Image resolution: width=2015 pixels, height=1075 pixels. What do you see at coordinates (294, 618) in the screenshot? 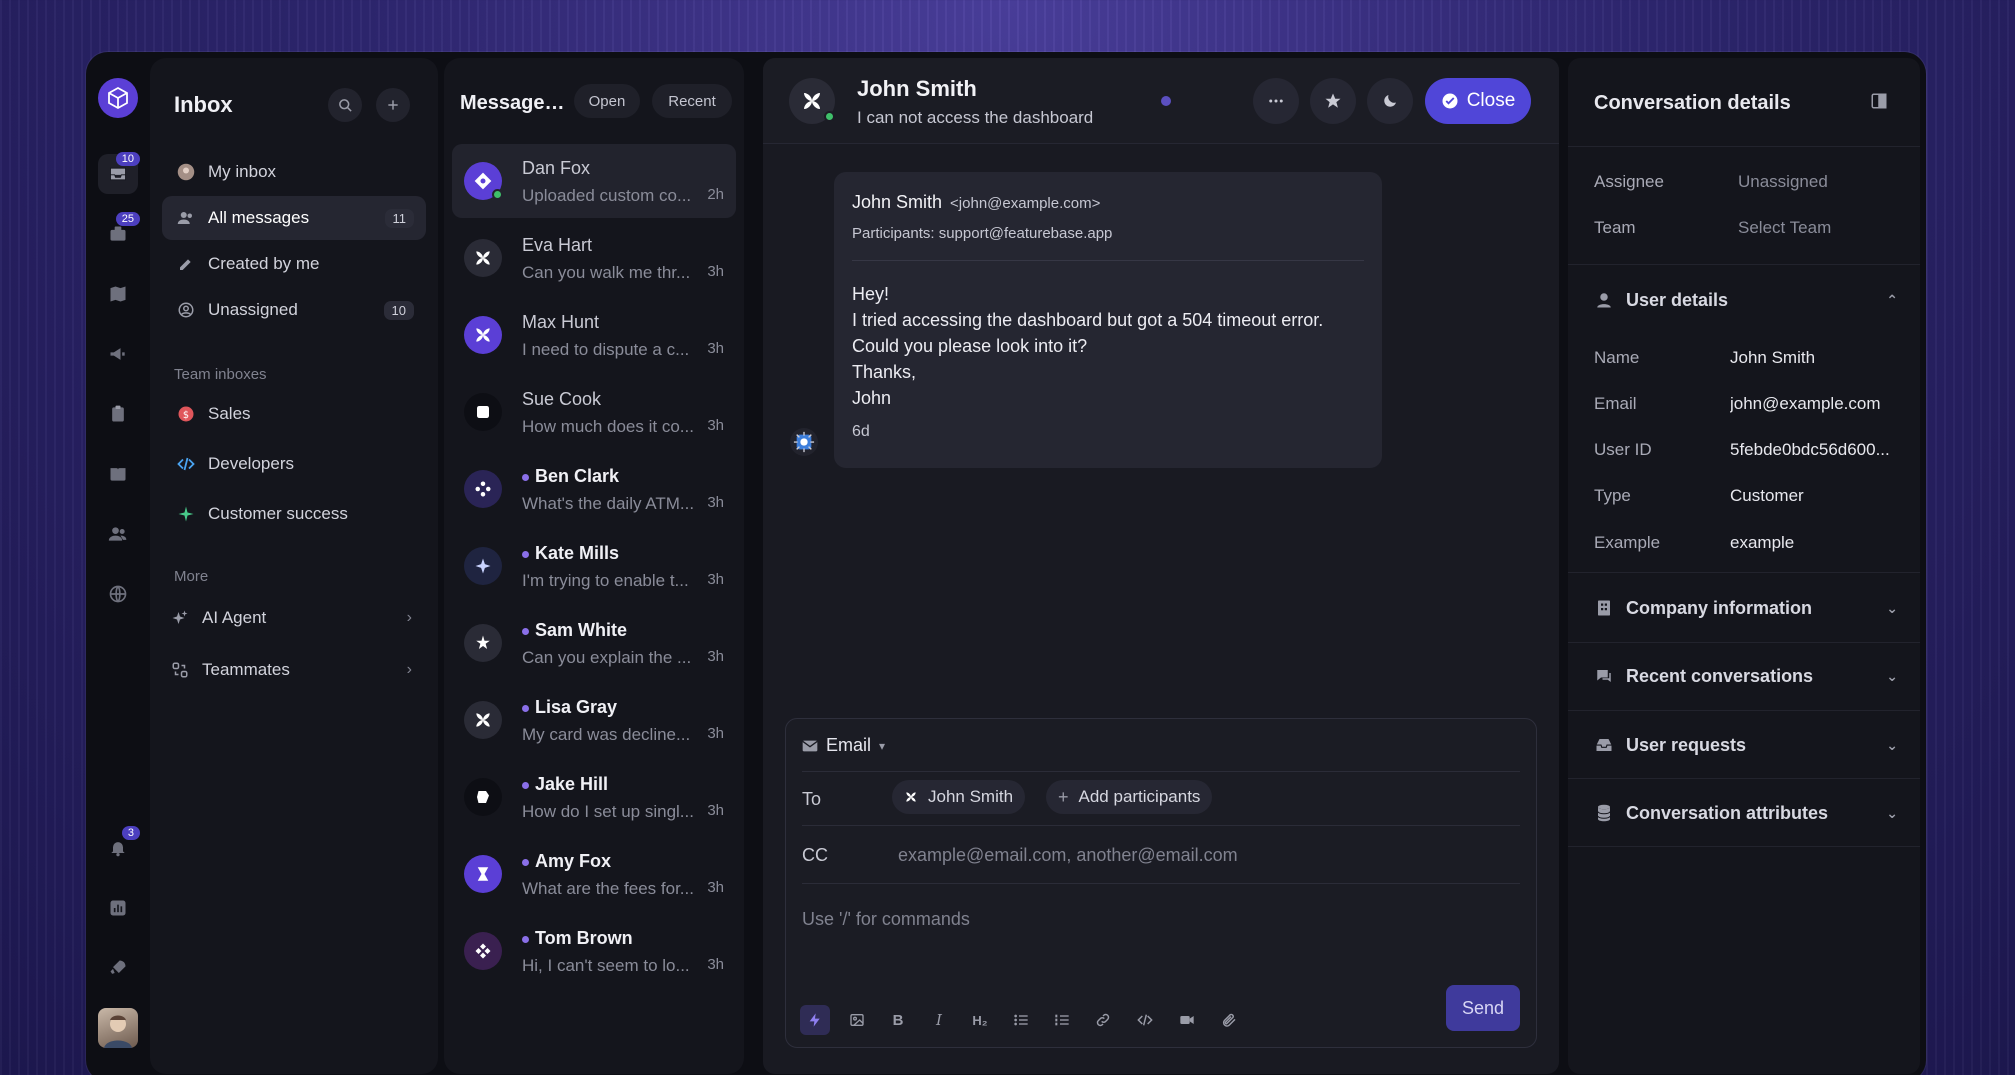
I see `nav-item-ai-agent: AI Agent ›` at bounding box center [294, 618].